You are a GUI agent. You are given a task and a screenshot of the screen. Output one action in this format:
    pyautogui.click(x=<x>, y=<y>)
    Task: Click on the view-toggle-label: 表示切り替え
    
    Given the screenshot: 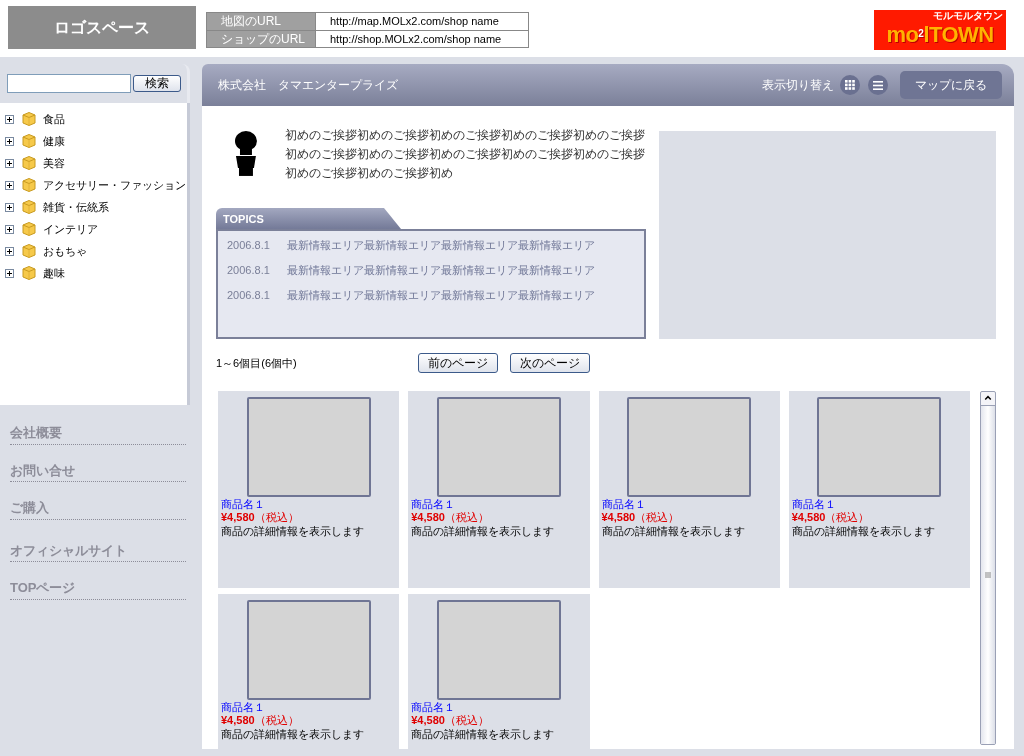 What is the action you would take?
    pyautogui.click(x=798, y=85)
    